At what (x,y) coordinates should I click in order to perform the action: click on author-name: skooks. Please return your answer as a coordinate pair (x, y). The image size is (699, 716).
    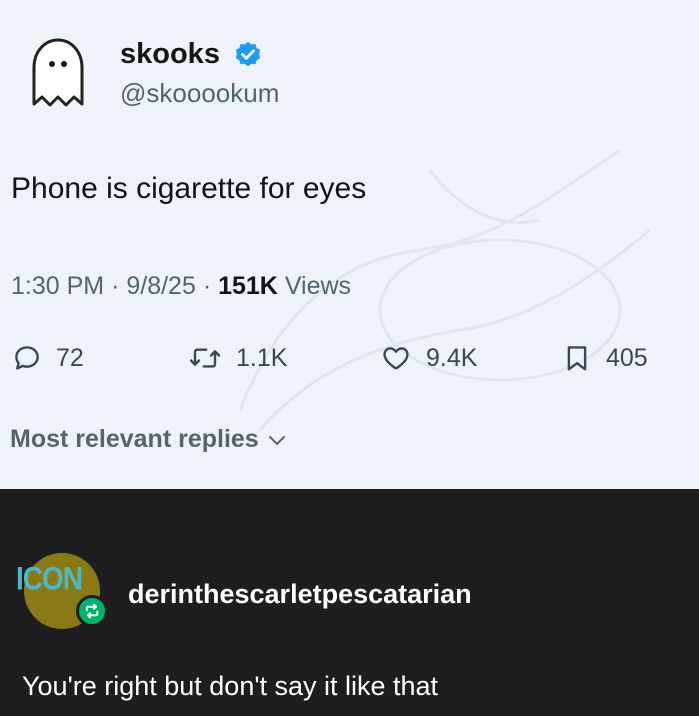
    Looking at the image, I should click on (170, 54).